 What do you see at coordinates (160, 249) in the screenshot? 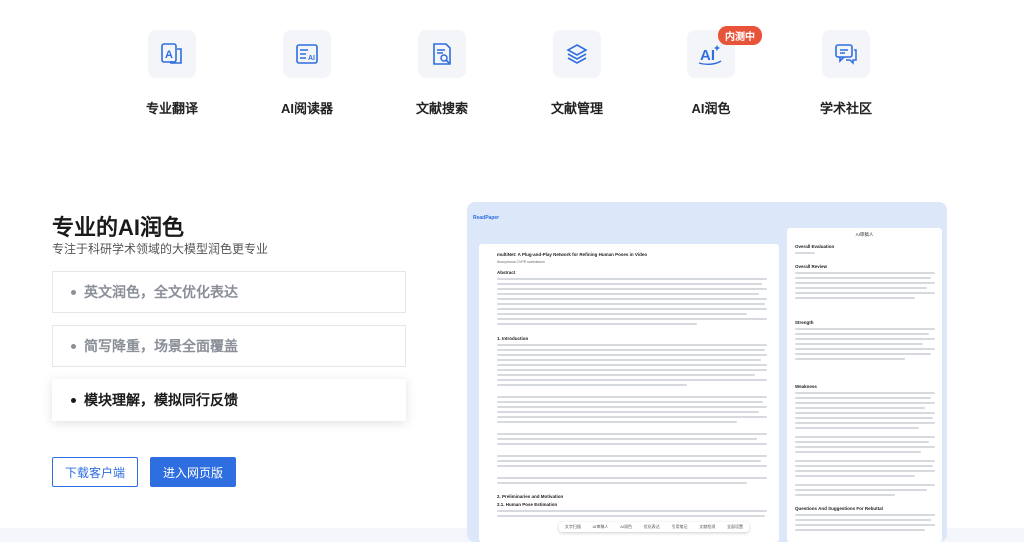
I see `hero-subtitle: 专注于科研学术领域的大模型润色更专业` at bounding box center [160, 249].